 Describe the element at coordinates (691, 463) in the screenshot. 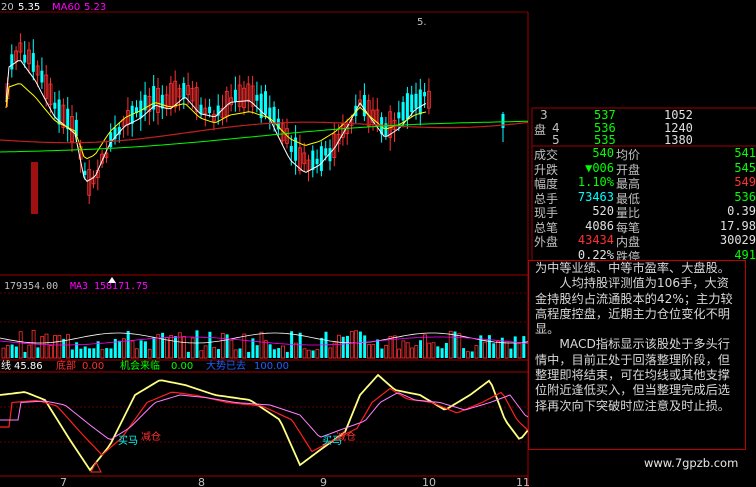

I see `watermark: www.7gpzb.com` at that location.